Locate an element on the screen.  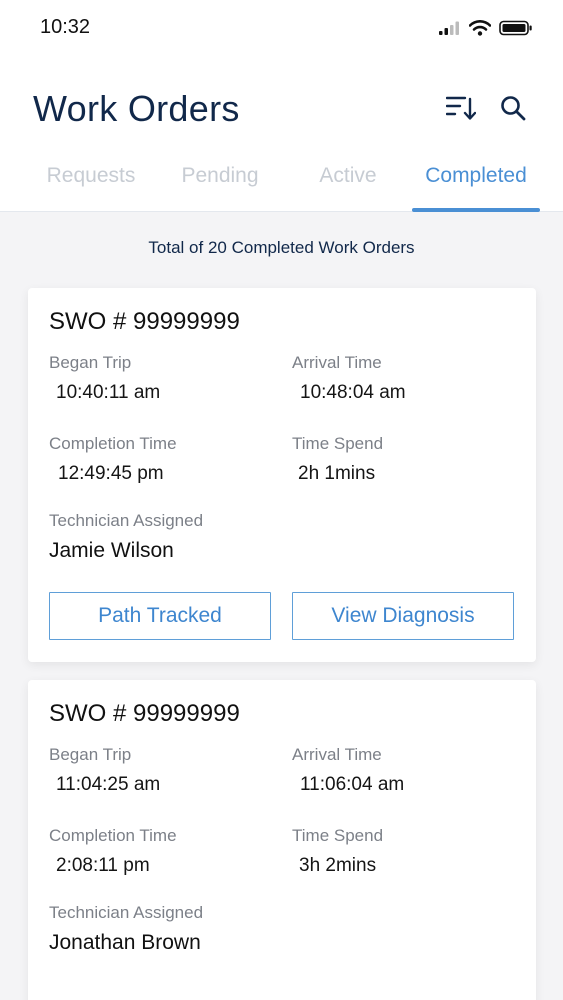
path-tracked-button: Path Tracked is located at coordinates (160, 616).